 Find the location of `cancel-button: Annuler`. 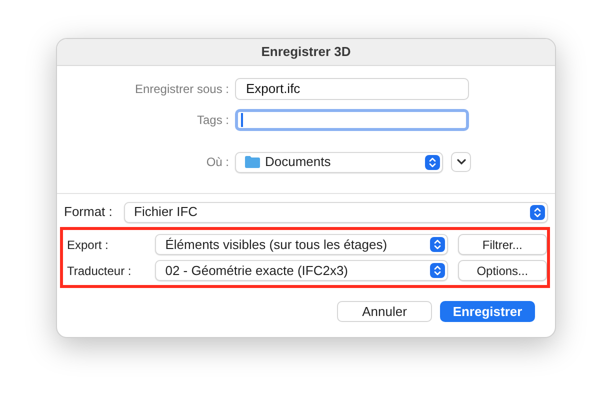

cancel-button: Annuler is located at coordinates (384, 311).